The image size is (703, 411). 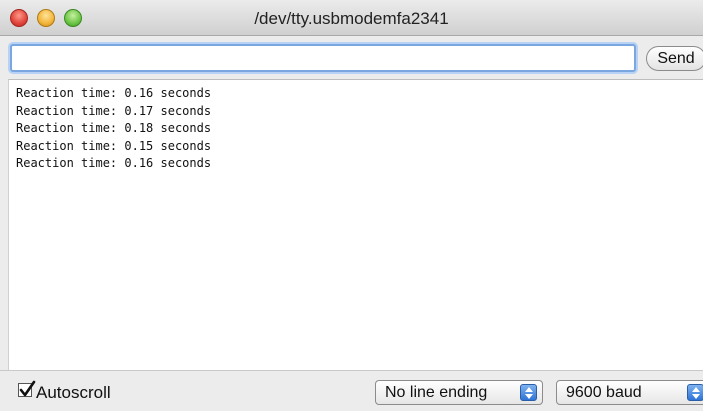 I want to click on baud-rate-select: 9600 baud, so click(x=629, y=392).